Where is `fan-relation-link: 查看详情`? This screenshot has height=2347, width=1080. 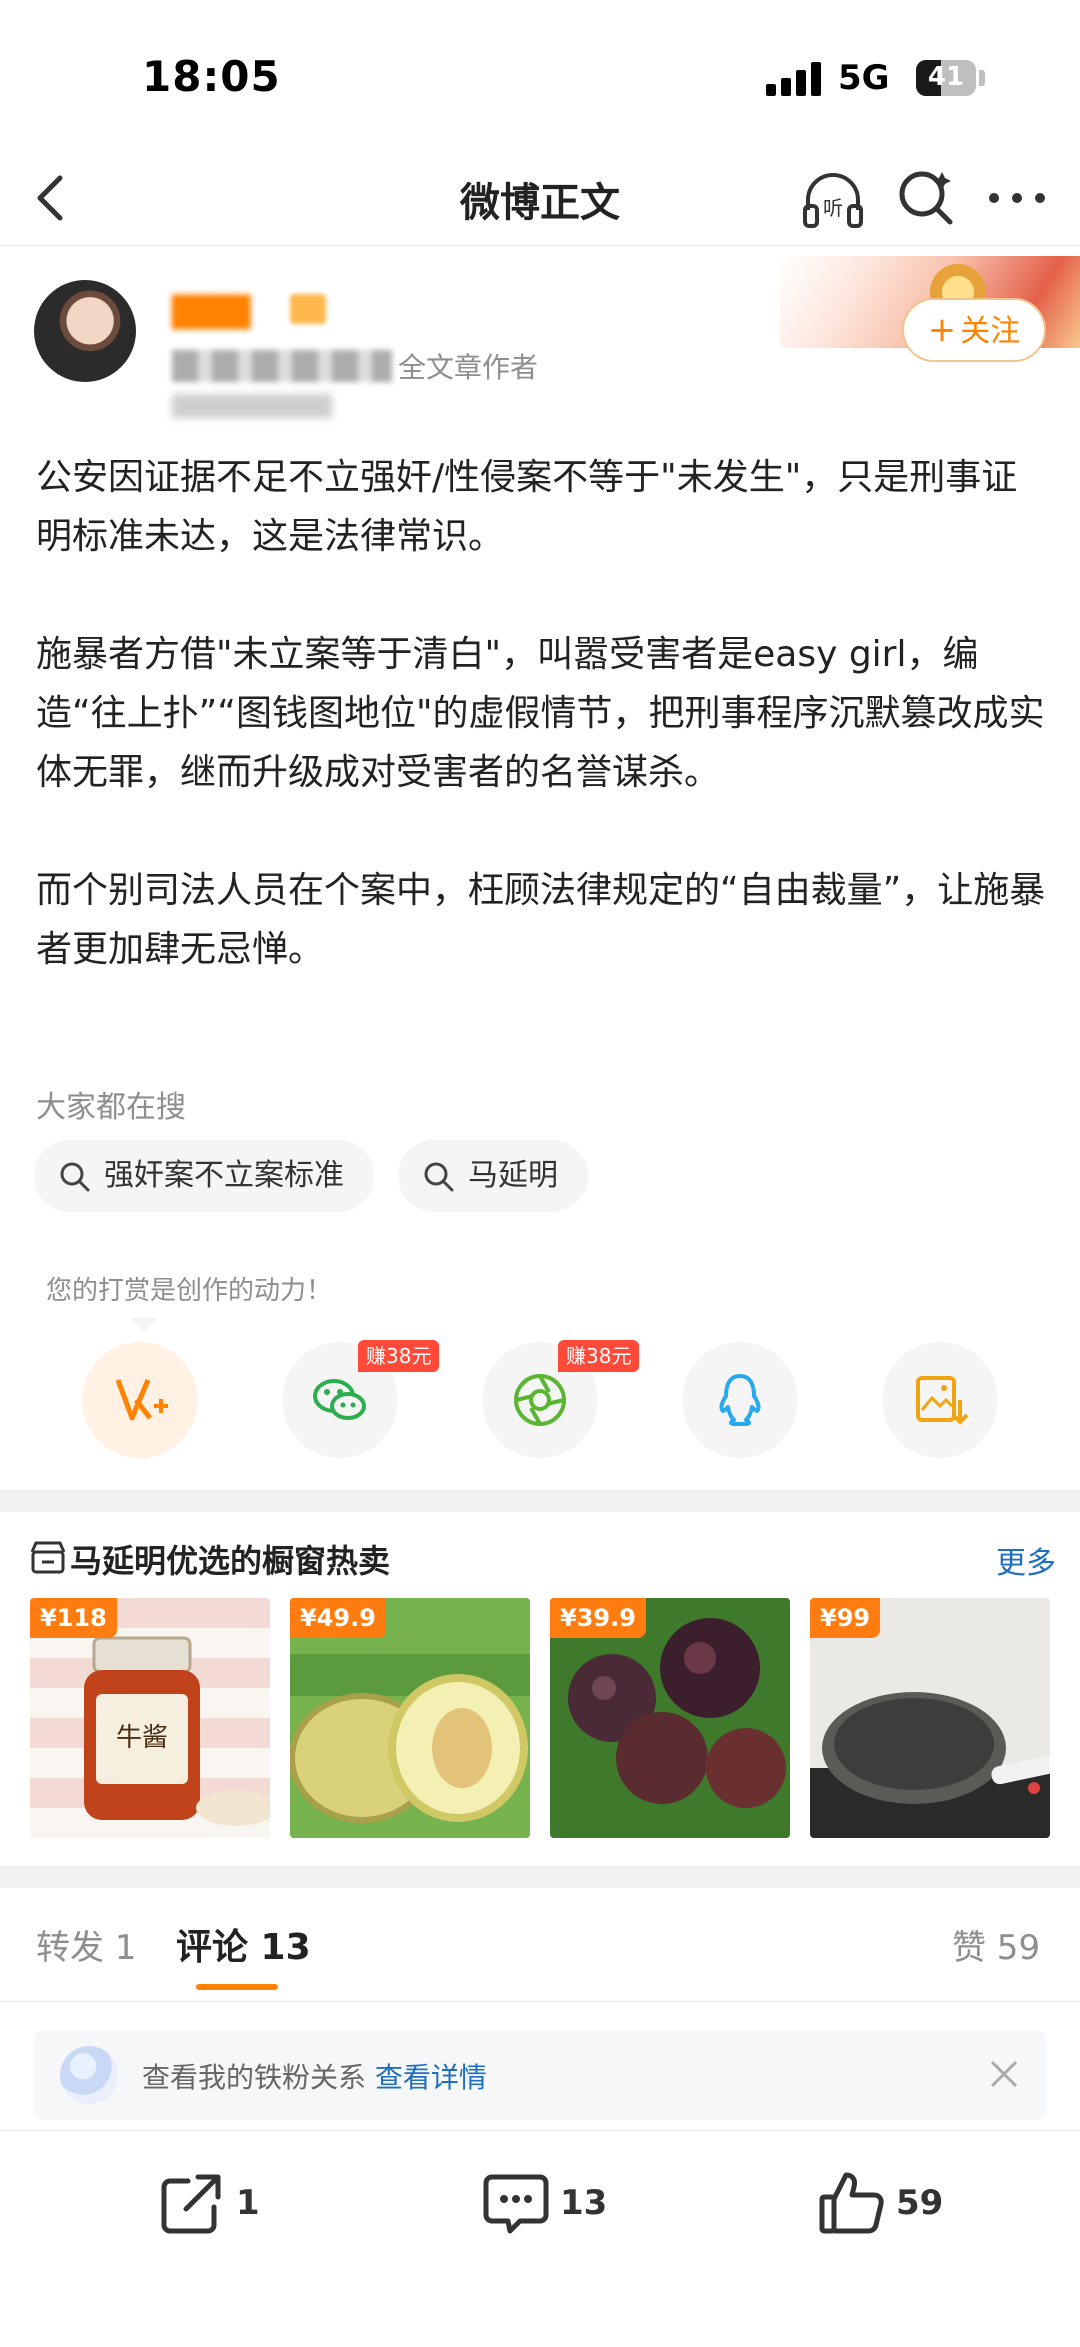 fan-relation-link: 查看详情 is located at coordinates (431, 2077).